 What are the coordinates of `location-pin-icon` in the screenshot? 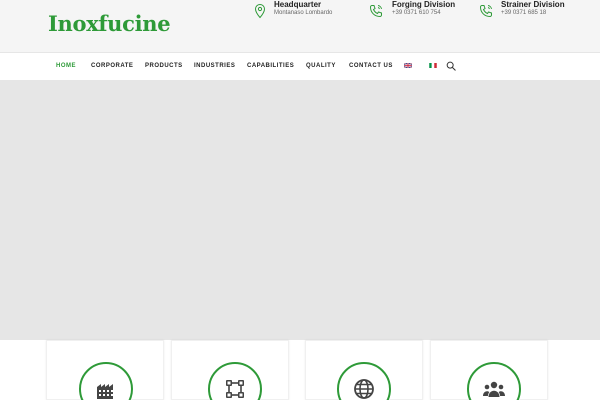 It's located at (260, 11).